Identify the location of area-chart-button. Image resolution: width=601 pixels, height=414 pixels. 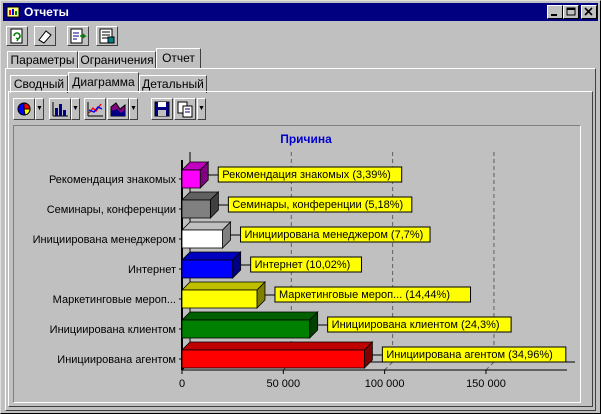
(118, 109).